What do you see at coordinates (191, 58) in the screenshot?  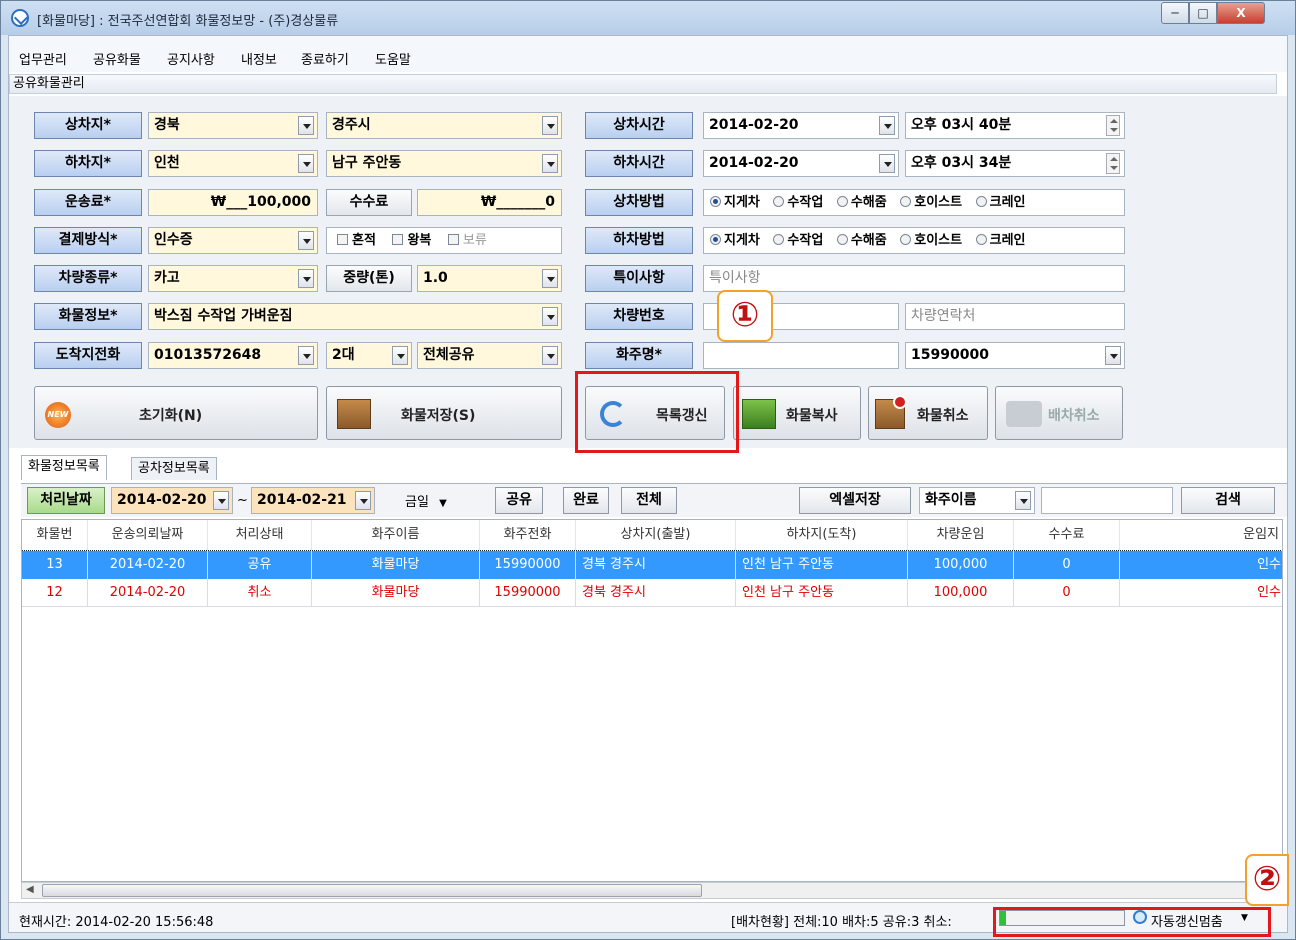 I see `menu-notices: 공지사항` at bounding box center [191, 58].